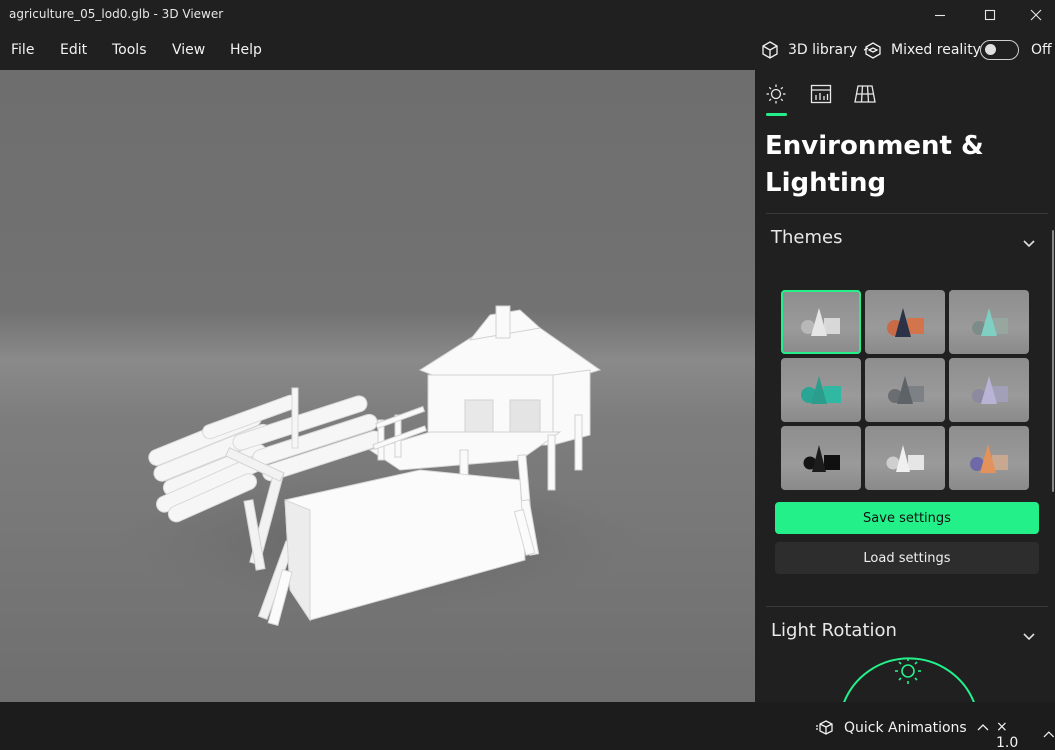 Image resolution: width=1055 pixels, height=750 pixels. Describe the element at coordinates (999, 50) in the screenshot. I see `mixed-reality-toggle` at that location.